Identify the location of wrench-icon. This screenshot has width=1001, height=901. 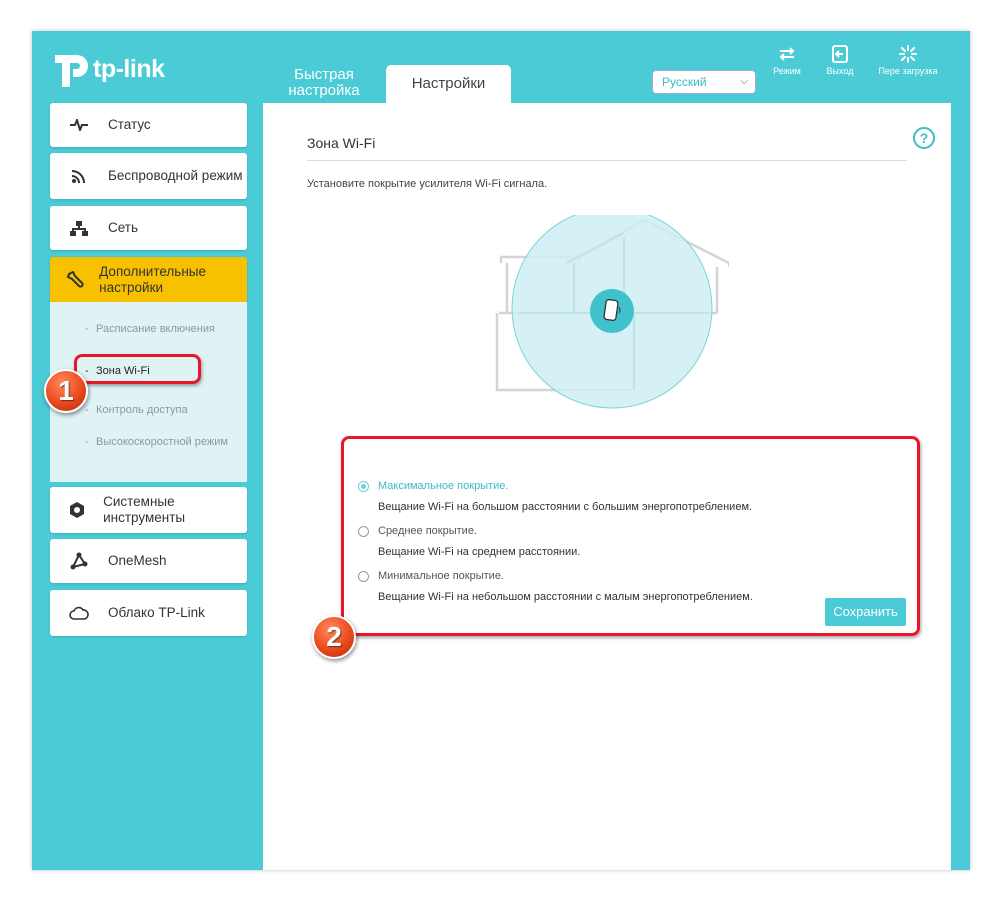
(74, 280).